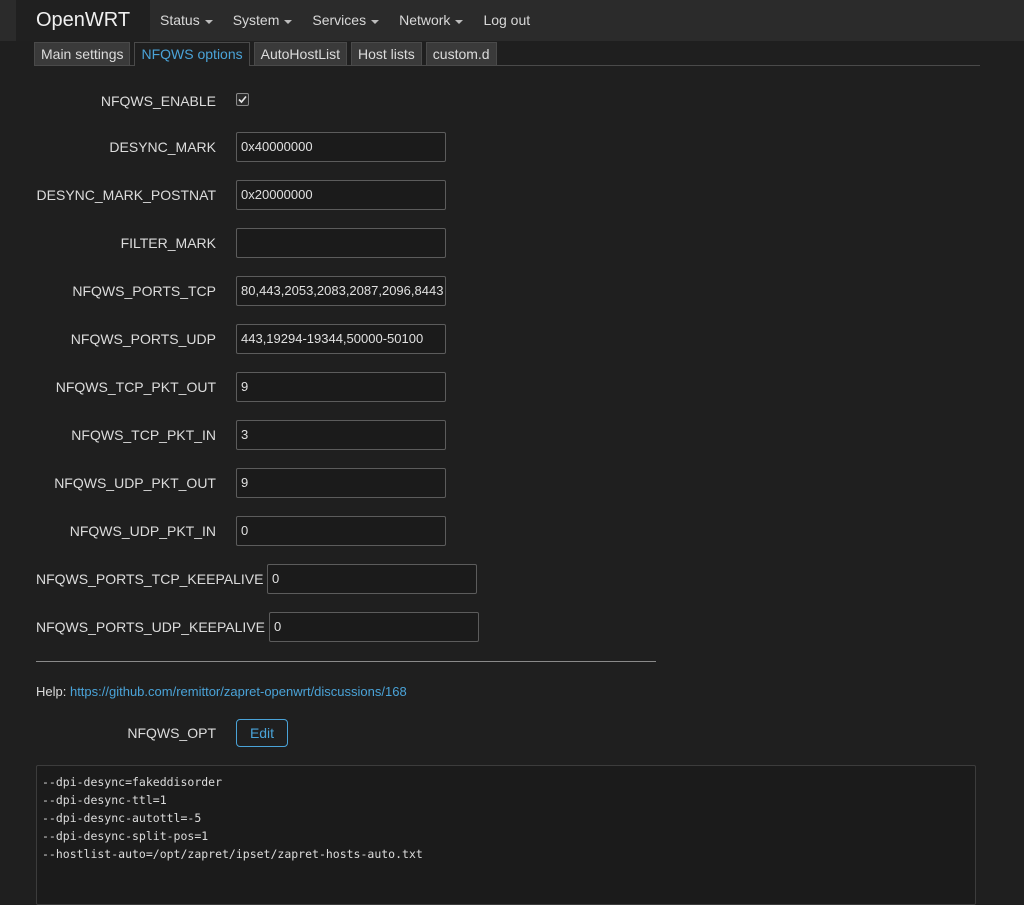  Describe the element at coordinates (461, 53) in the screenshot. I see `tab-custom-d: custom.d` at that location.